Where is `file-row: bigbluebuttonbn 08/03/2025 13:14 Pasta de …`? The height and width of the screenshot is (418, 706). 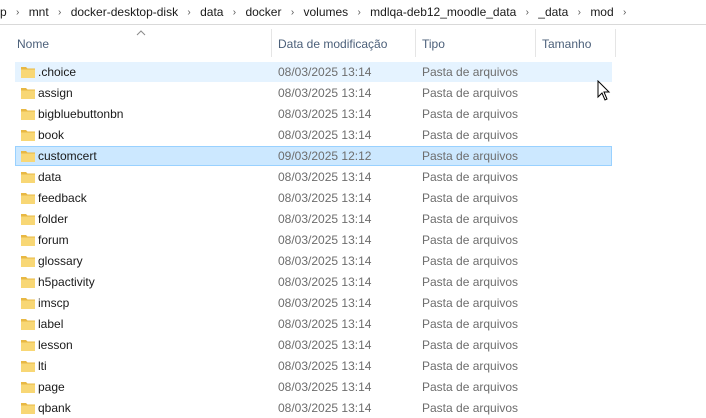 file-row: bigbluebuttonbn 08/03/2025 13:14 Pasta de … is located at coordinates (313, 114).